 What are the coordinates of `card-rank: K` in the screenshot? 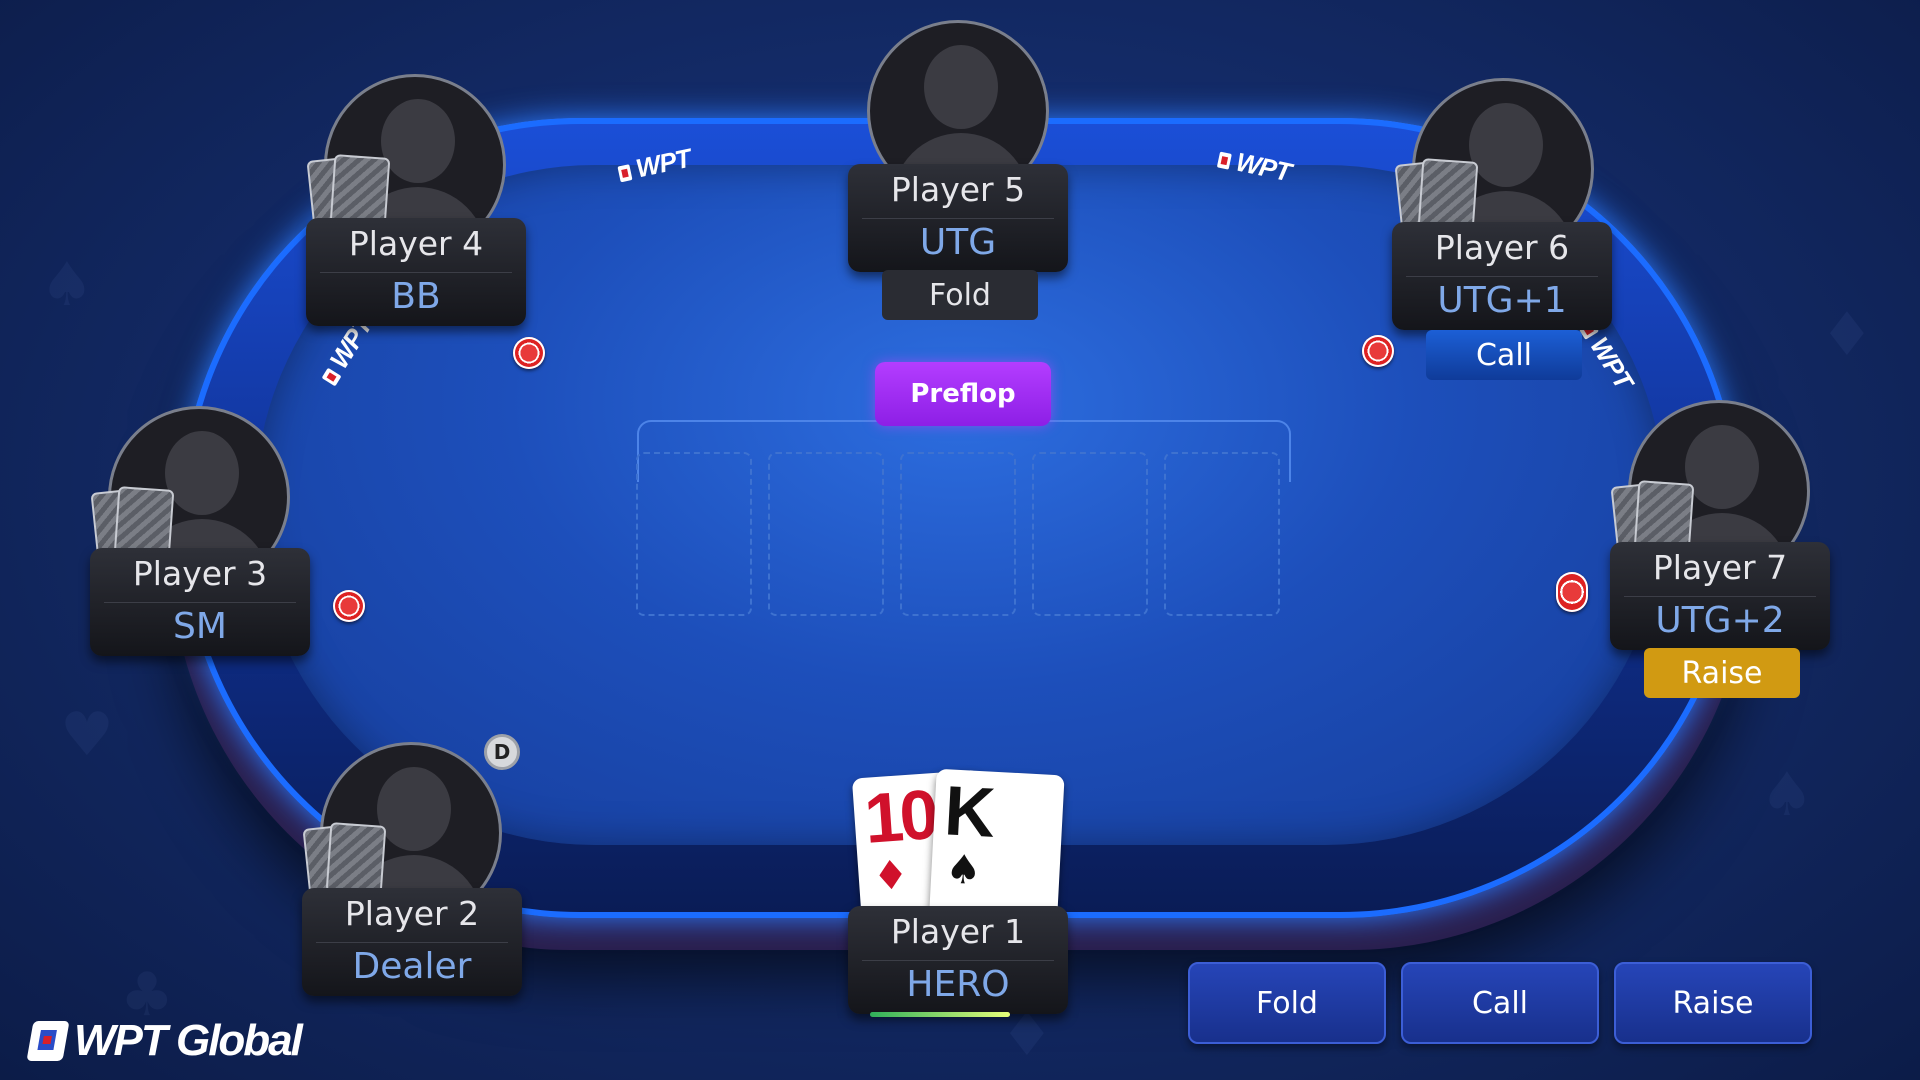 It's located at (968, 811).